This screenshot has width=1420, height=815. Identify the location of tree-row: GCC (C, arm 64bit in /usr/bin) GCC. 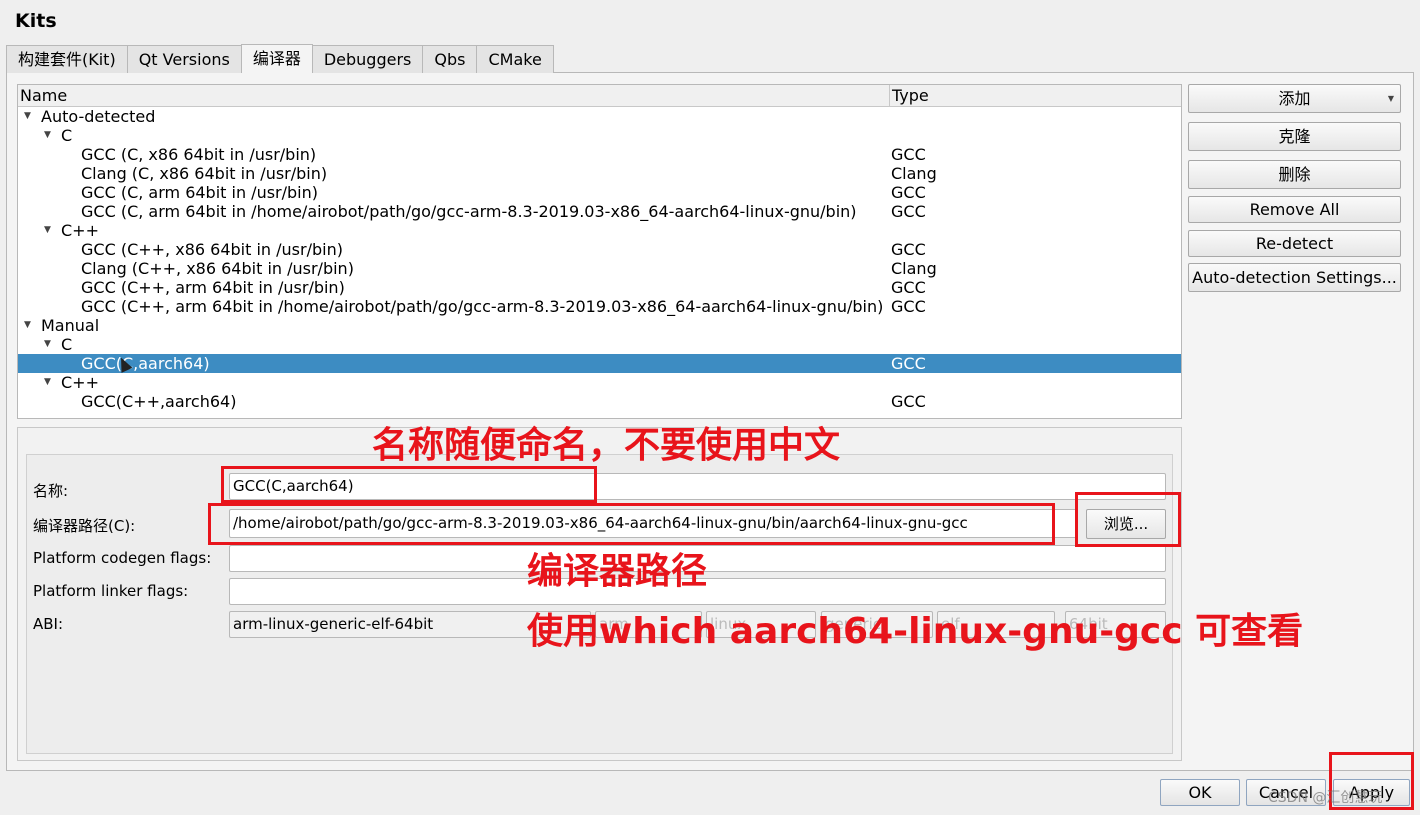
(599, 192).